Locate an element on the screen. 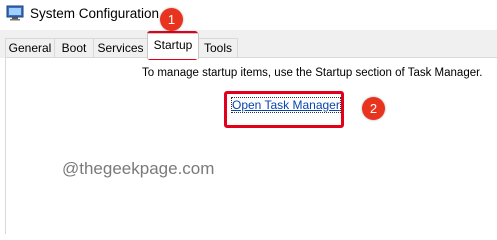  tab-strip: General Boot Services Startup Tools is located at coordinates (248, 44).